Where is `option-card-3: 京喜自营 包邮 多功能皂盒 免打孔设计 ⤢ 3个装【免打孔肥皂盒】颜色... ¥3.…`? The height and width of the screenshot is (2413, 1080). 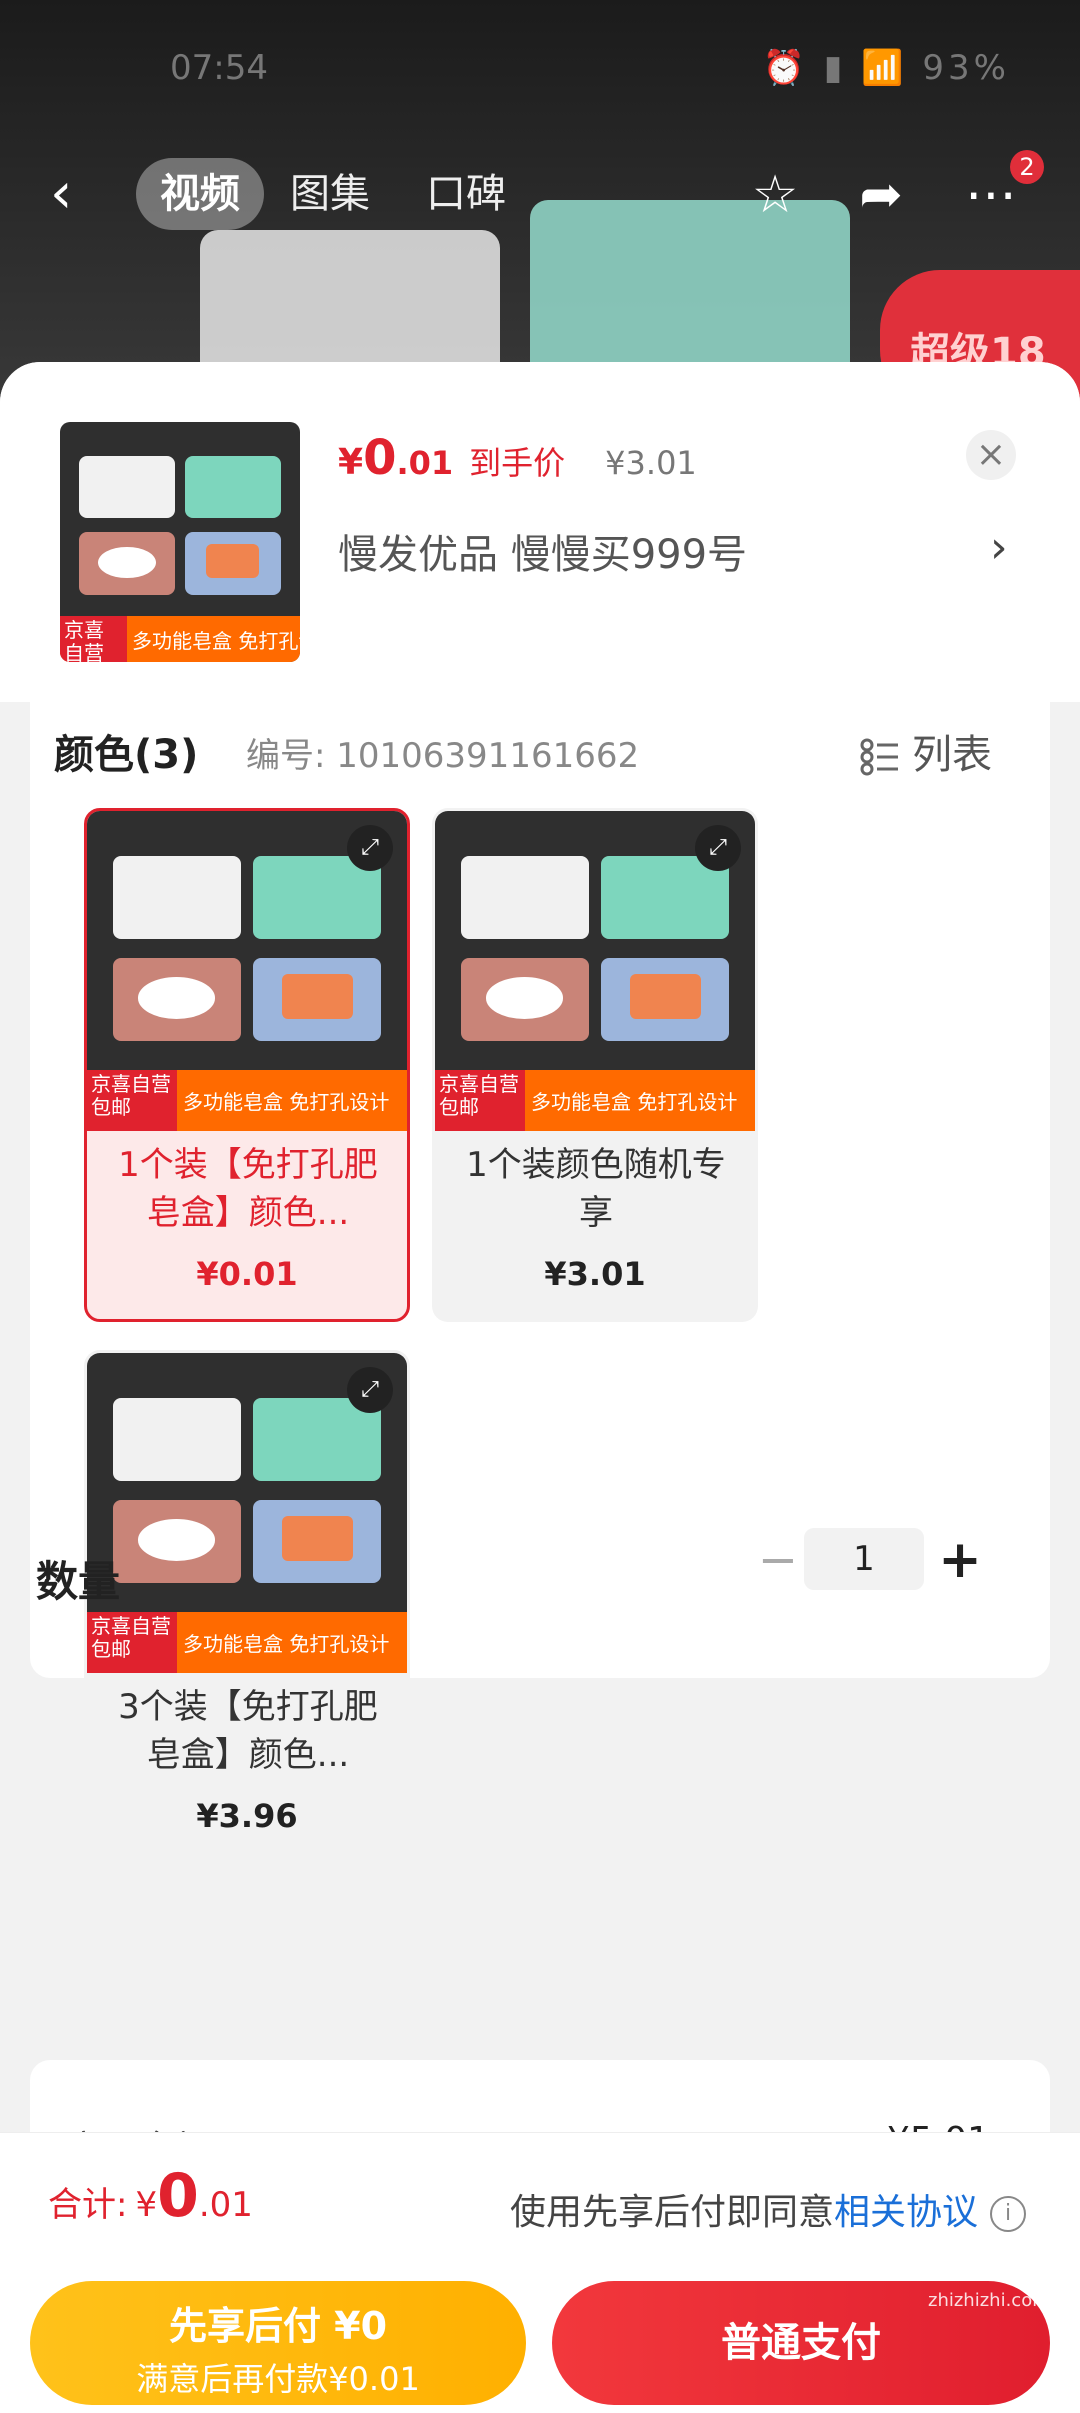
option-card-3: 京喜自营 包邮 多功能皂盒 免打孔设计 ⤢ 3个装【免打孔肥皂盒】颜色... ¥3.… is located at coordinates (247, 1607).